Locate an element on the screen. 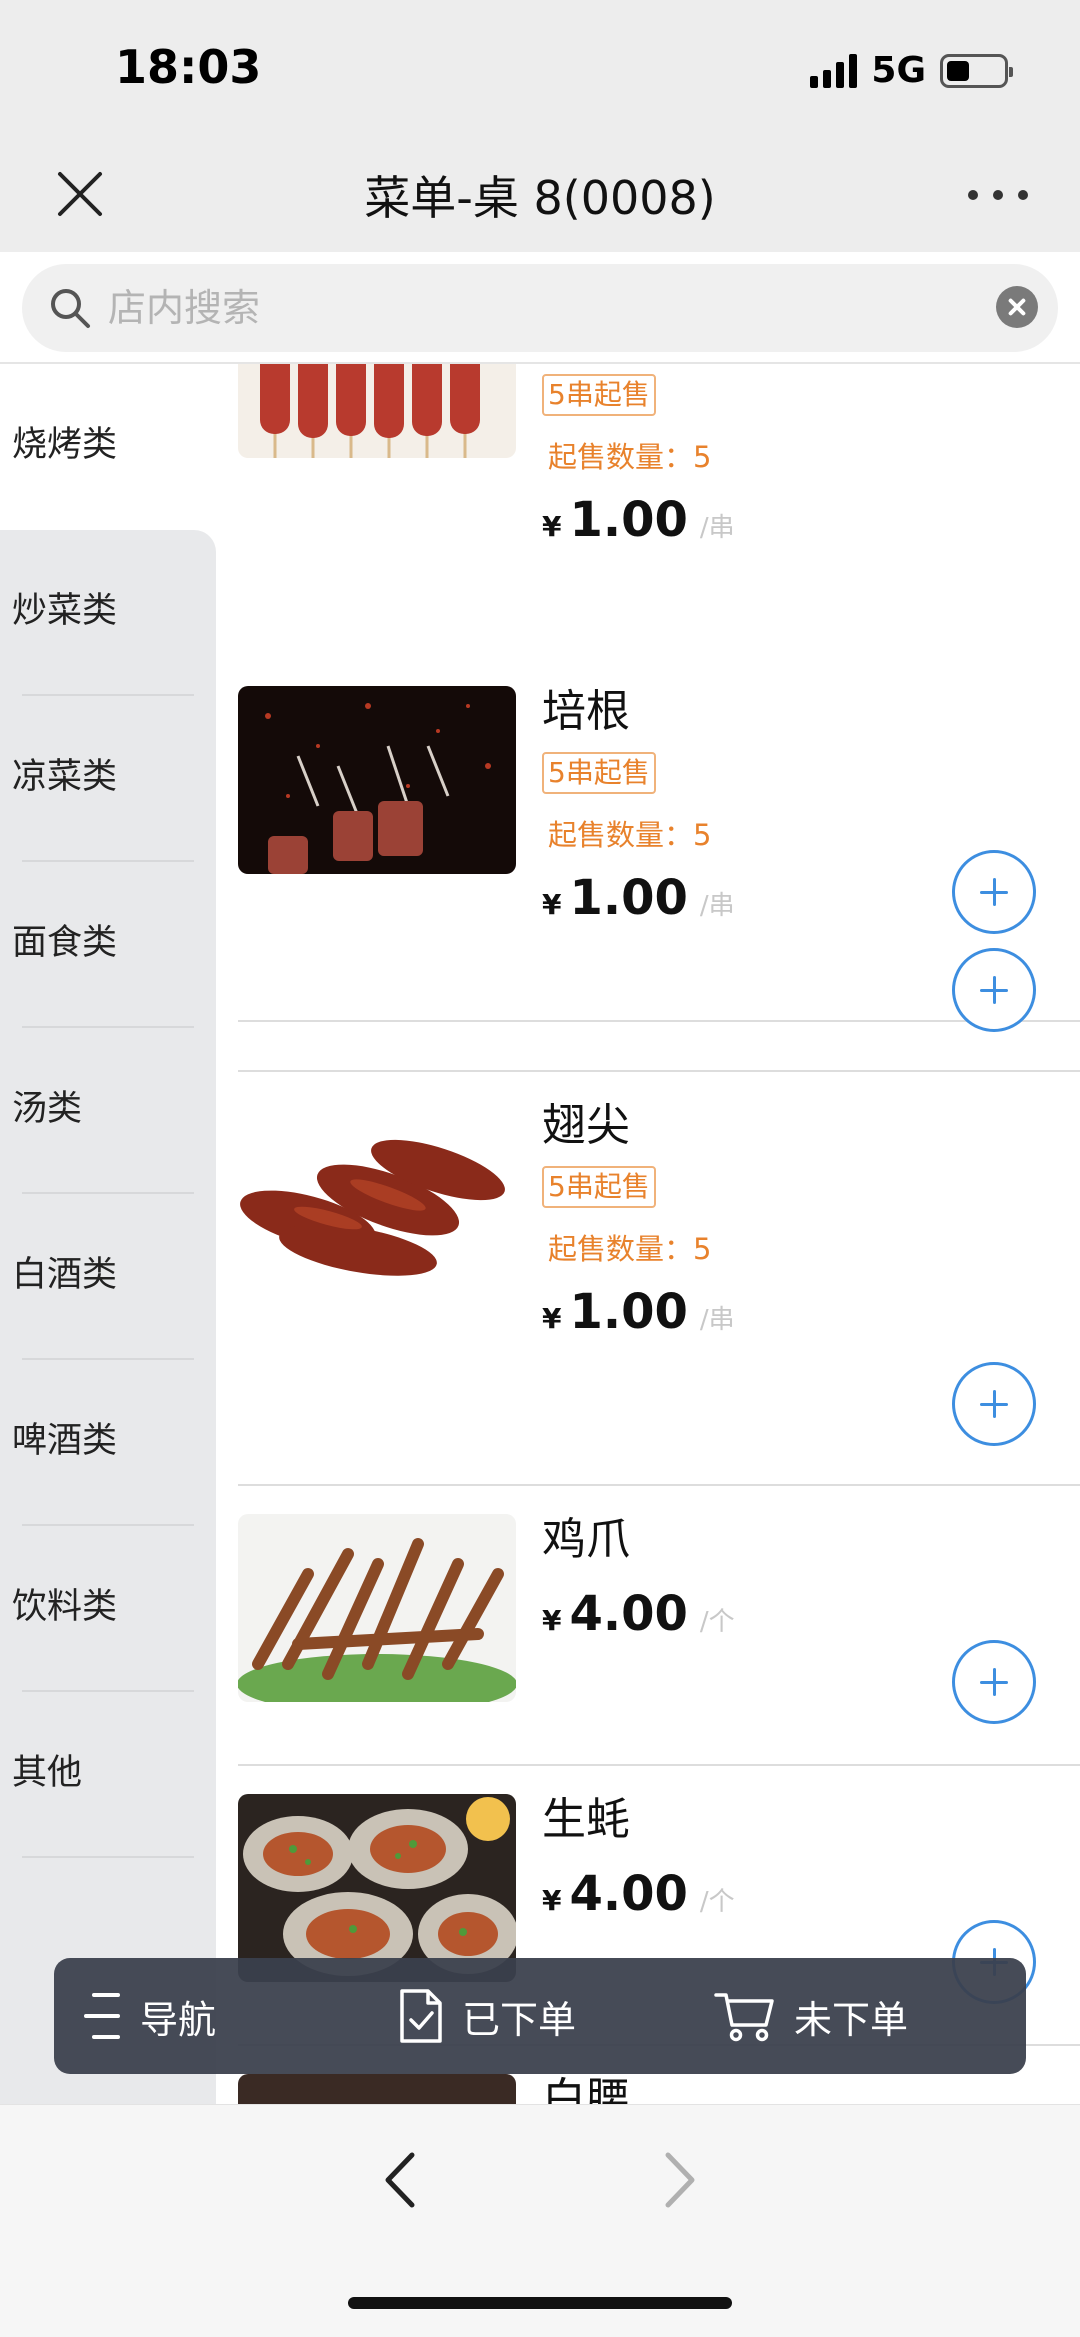  back-arrow-icon is located at coordinates (400, 2180).